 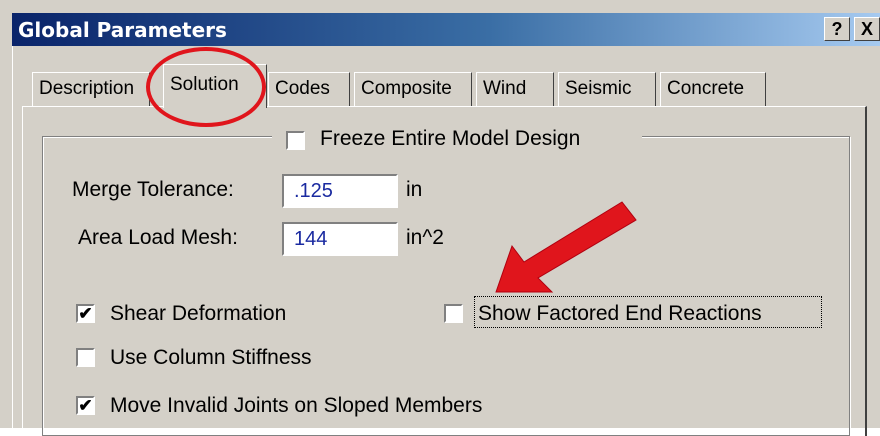 I want to click on show-factored-end-reactions-label: Show Factored End Reactions, so click(x=620, y=314).